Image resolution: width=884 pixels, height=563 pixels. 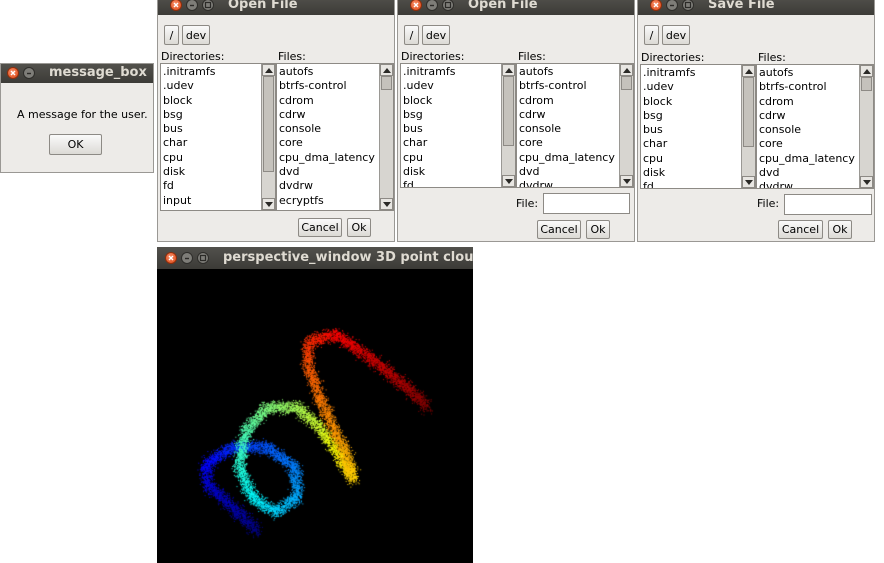 I want to click on open-file-2-titlebar: Open File, so click(x=516, y=7).